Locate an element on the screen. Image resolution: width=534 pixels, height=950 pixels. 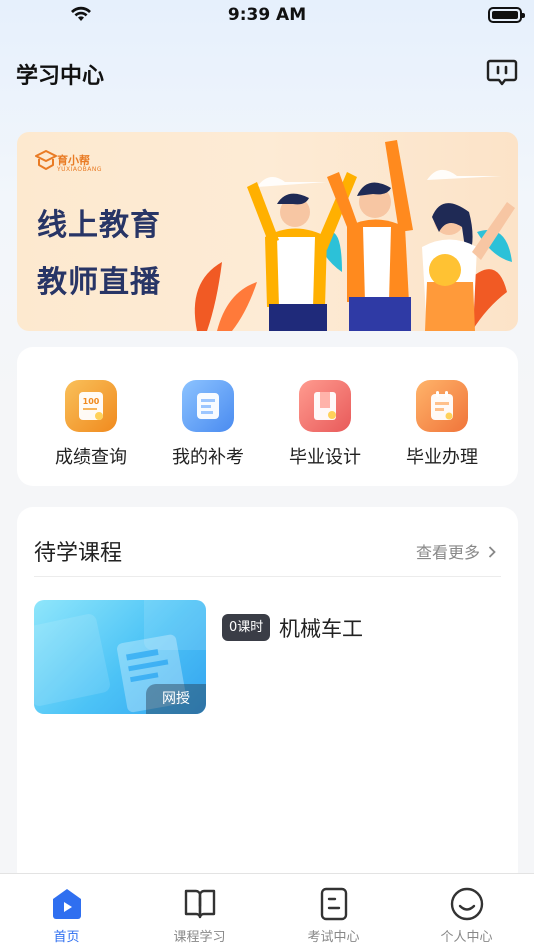
exam-icon is located at coordinates (333, 904).